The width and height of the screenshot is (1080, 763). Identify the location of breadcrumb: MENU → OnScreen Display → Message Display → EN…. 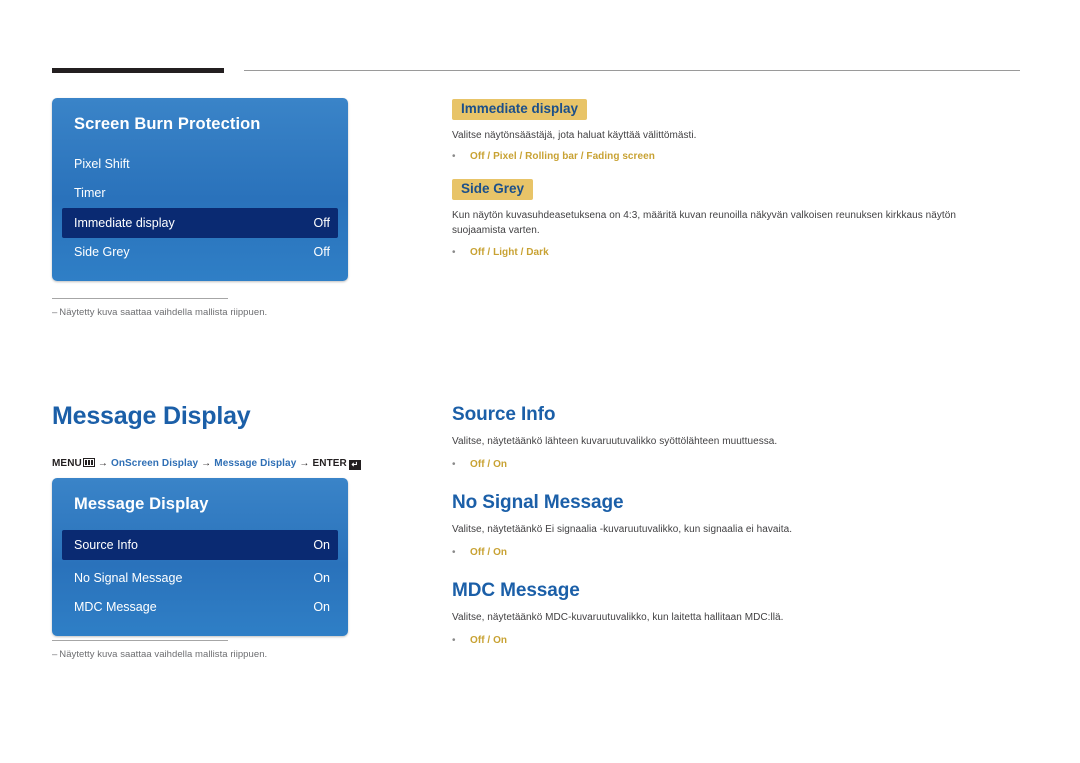
(206, 463).